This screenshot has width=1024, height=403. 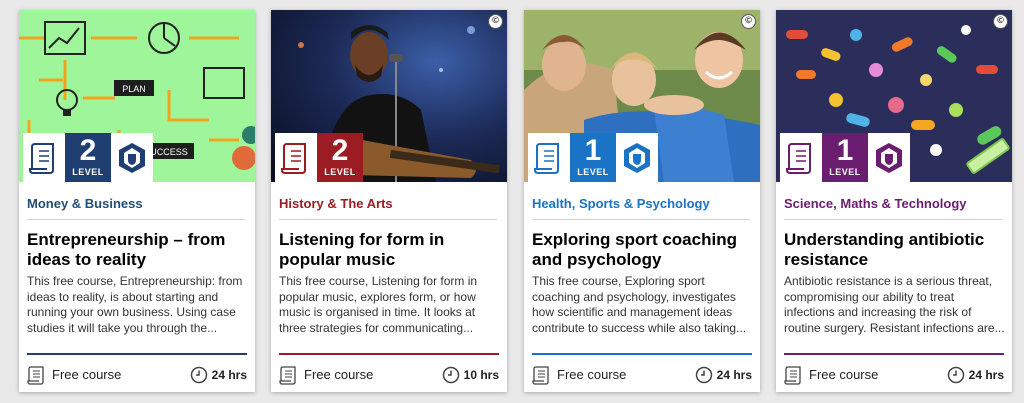 I want to click on course-title: Listening for form in popular music, so click(x=390, y=250).